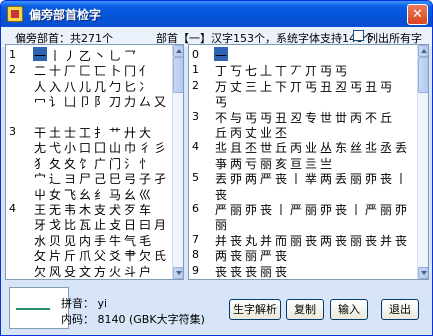  Describe the element at coordinates (195, 239) in the screenshot. I see `stroke-count: 7` at that location.